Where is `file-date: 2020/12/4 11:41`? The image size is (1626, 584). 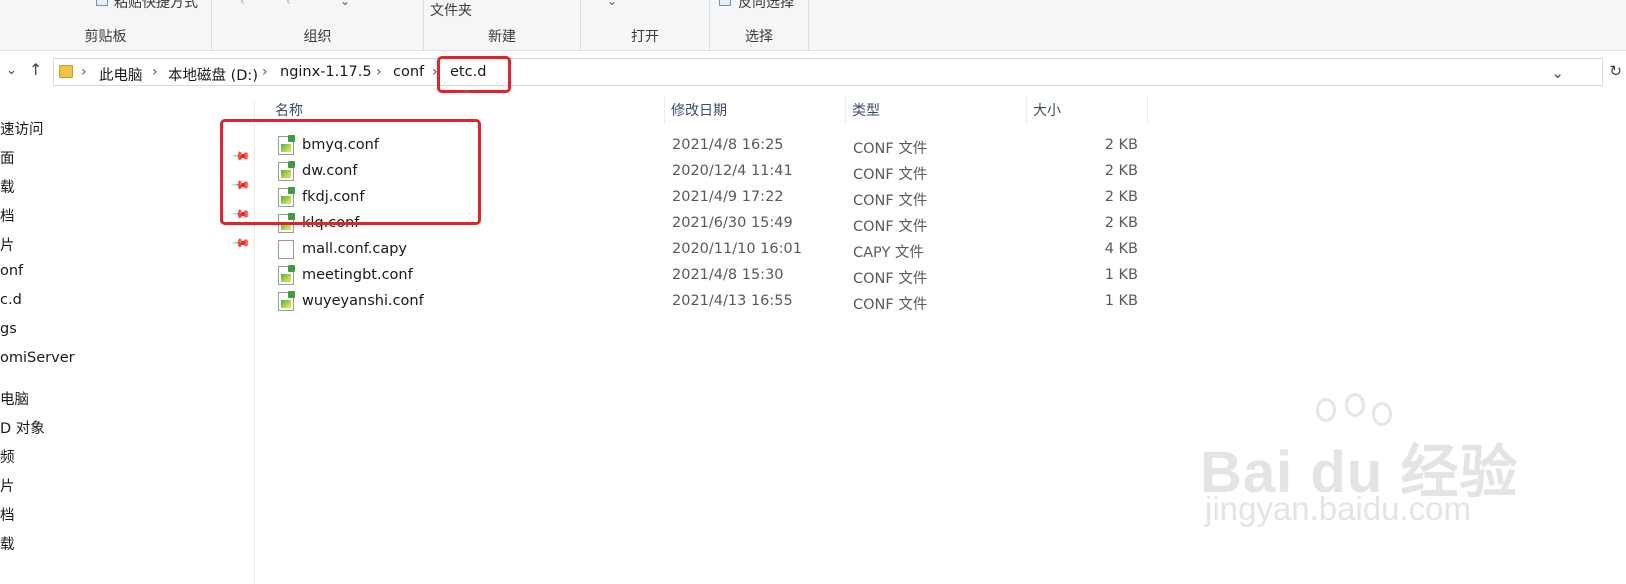 file-date: 2020/12/4 11:41 is located at coordinates (732, 171).